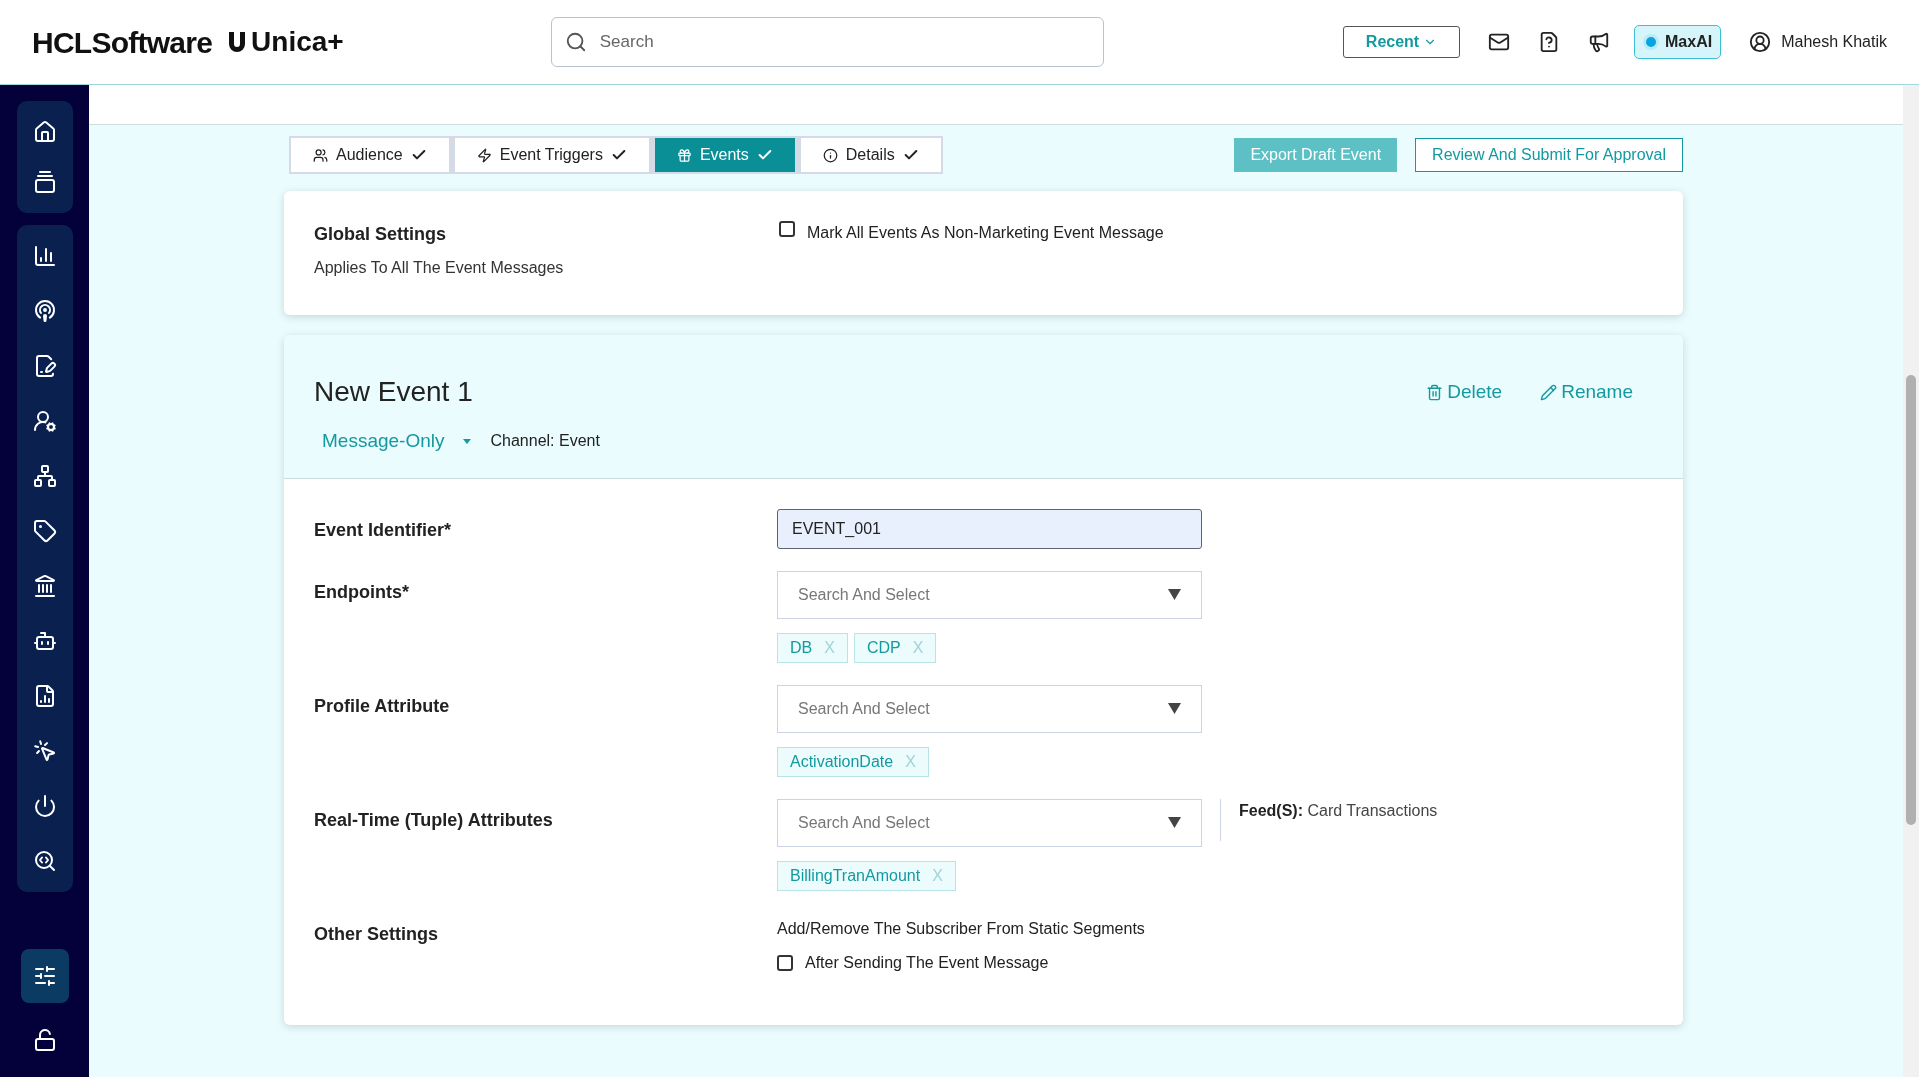  I want to click on scrollbar, so click(1911, 581).